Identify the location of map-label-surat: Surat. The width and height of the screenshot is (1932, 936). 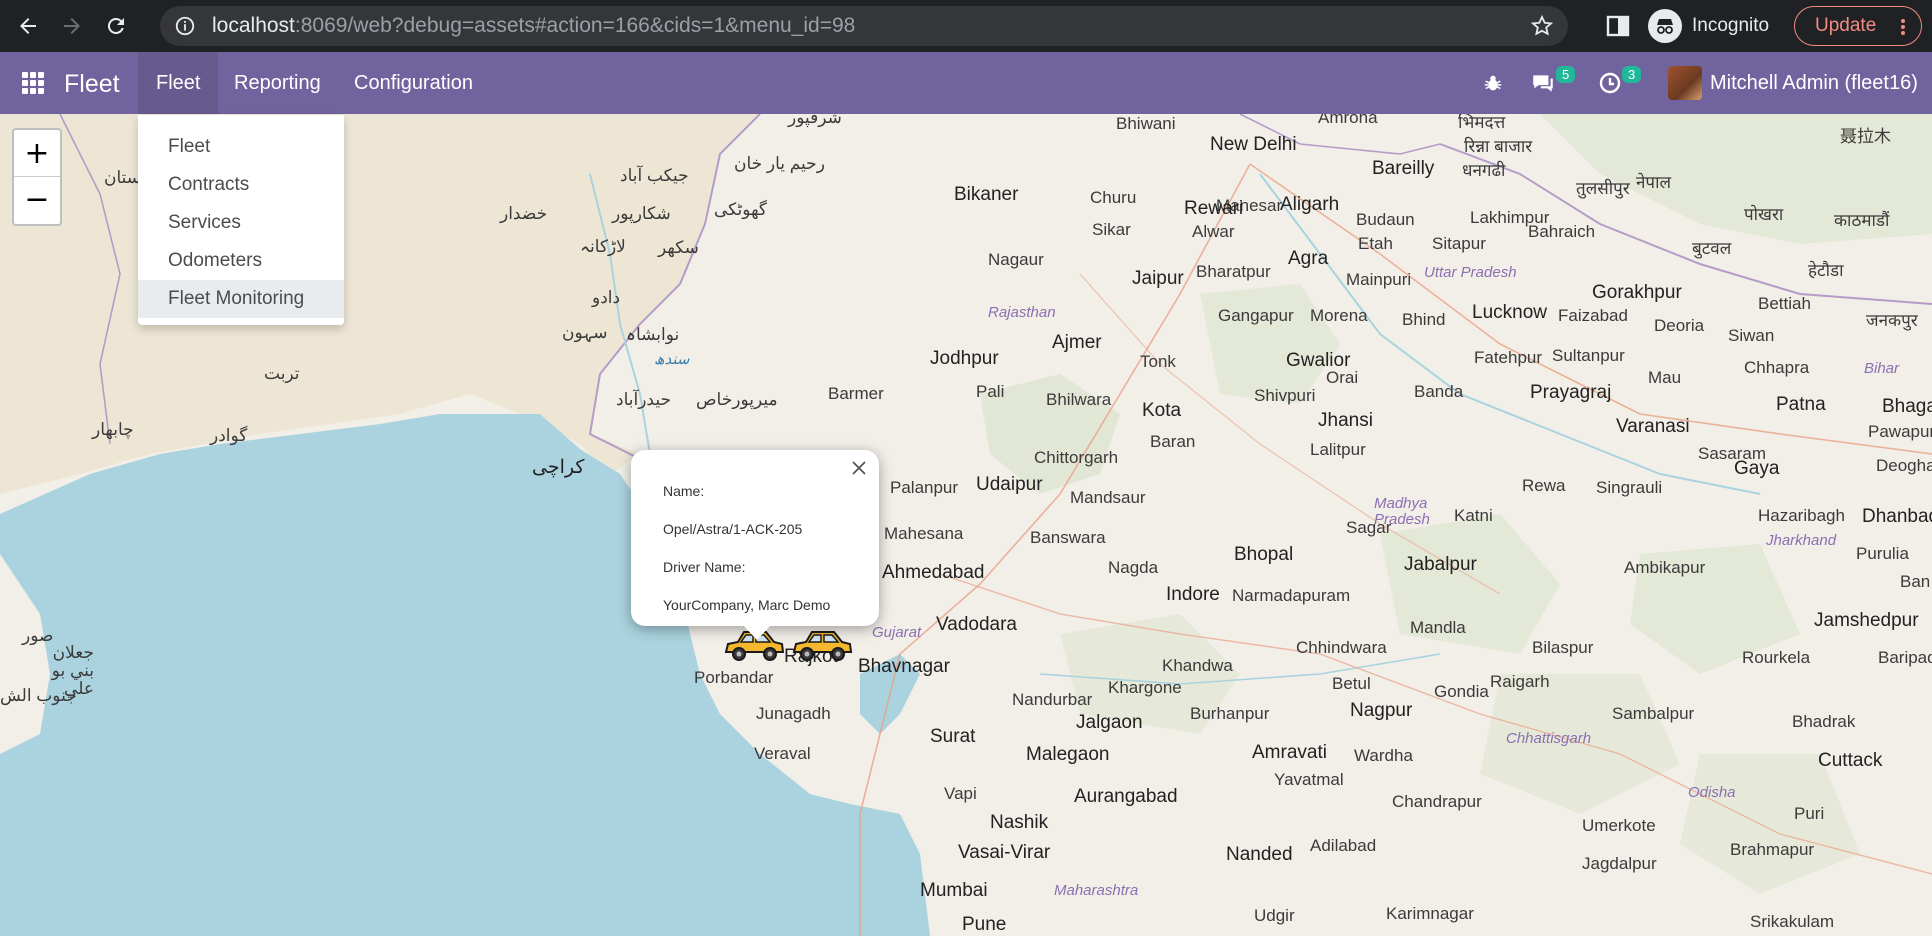
(953, 736).